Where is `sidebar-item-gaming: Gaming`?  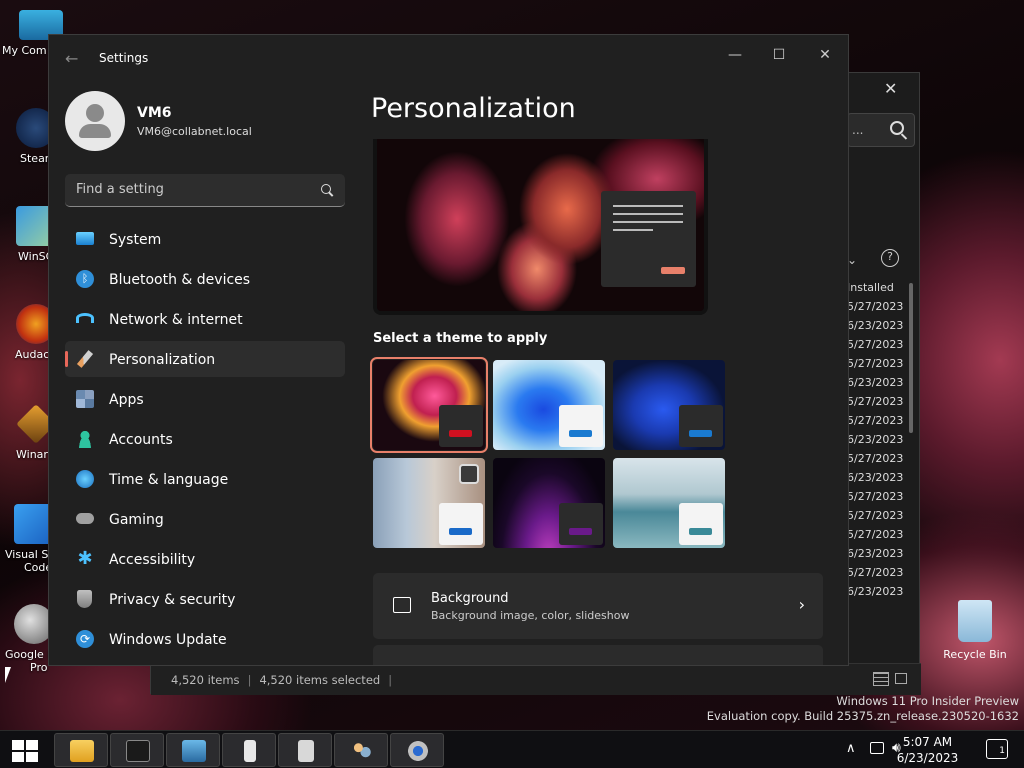
sidebar-item-gaming: Gaming is located at coordinates (205, 519).